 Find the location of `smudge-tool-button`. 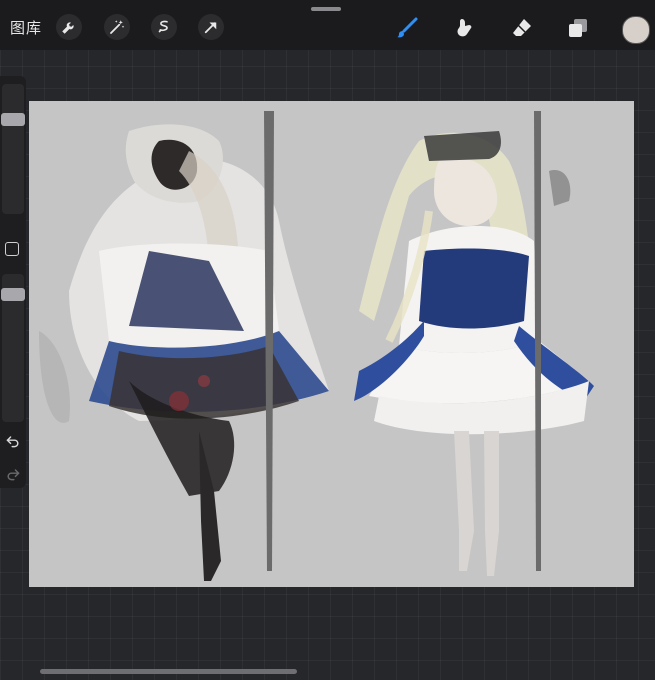

smudge-tool-button is located at coordinates (465, 28).